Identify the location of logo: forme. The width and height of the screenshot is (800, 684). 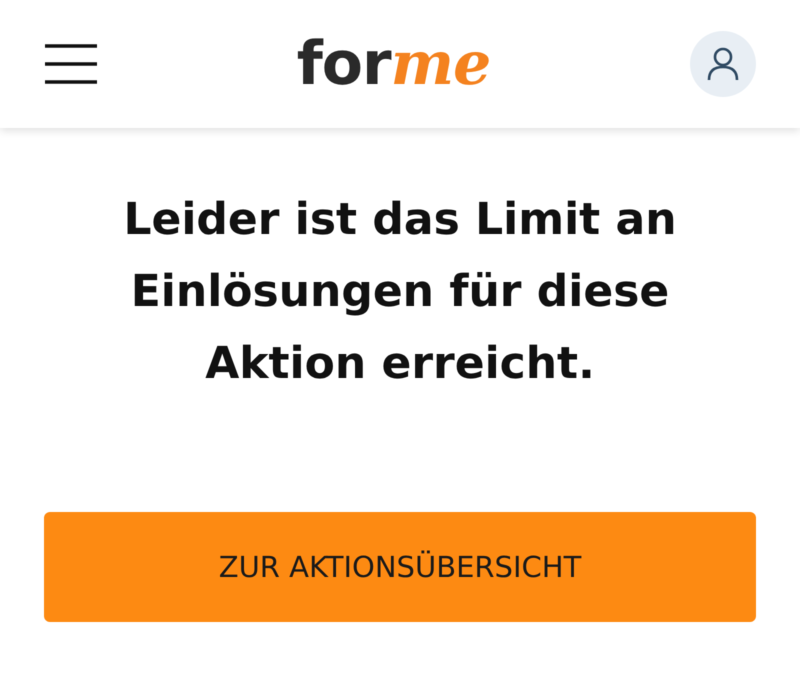
(393, 64).